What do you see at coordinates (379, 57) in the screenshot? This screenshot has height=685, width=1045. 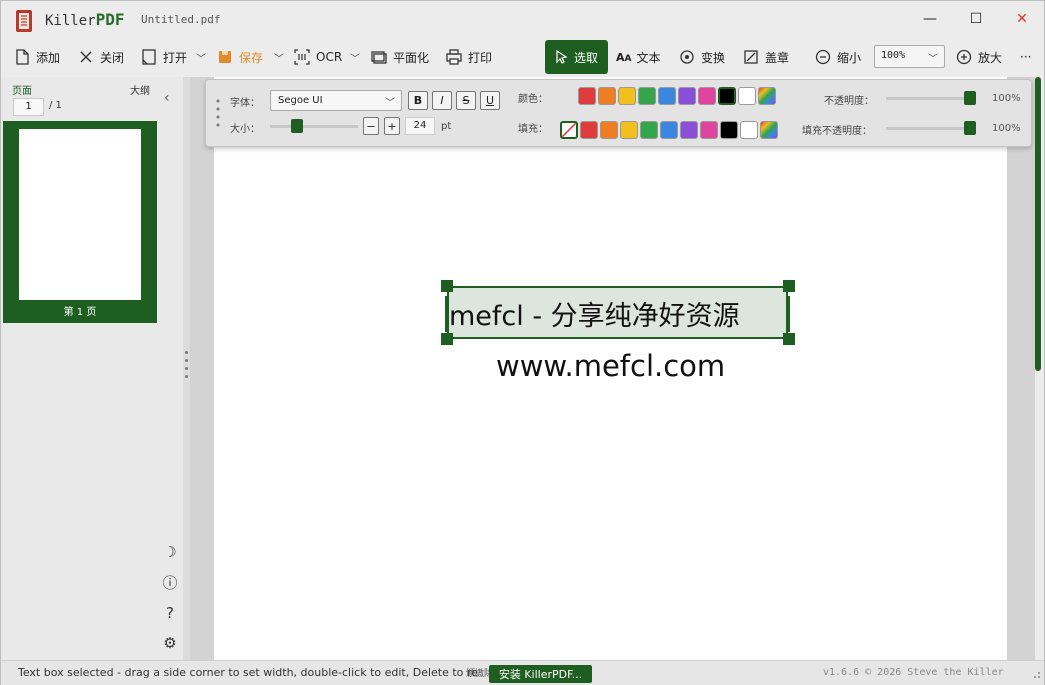 I see `flatten-icon` at bounding box center [379, 57].